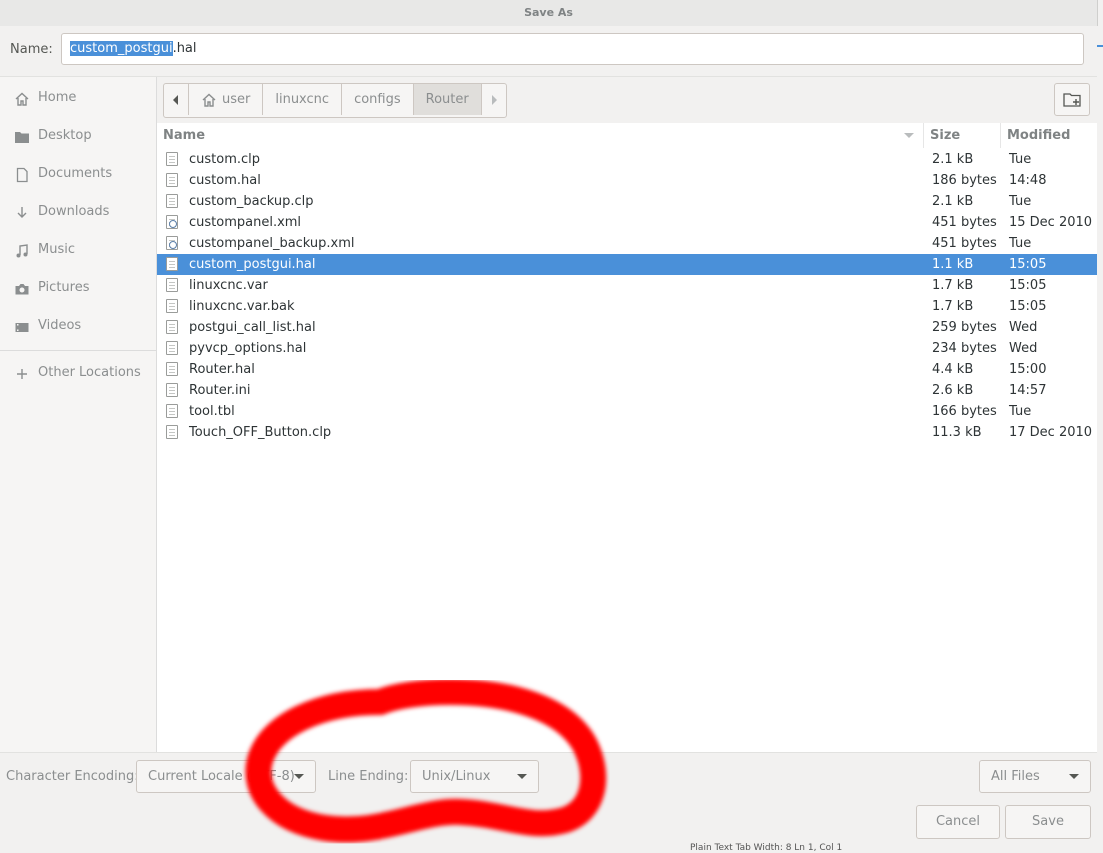  I want to click on file-row: tool.tbl 166 bytes Tue, so click(627, 411).